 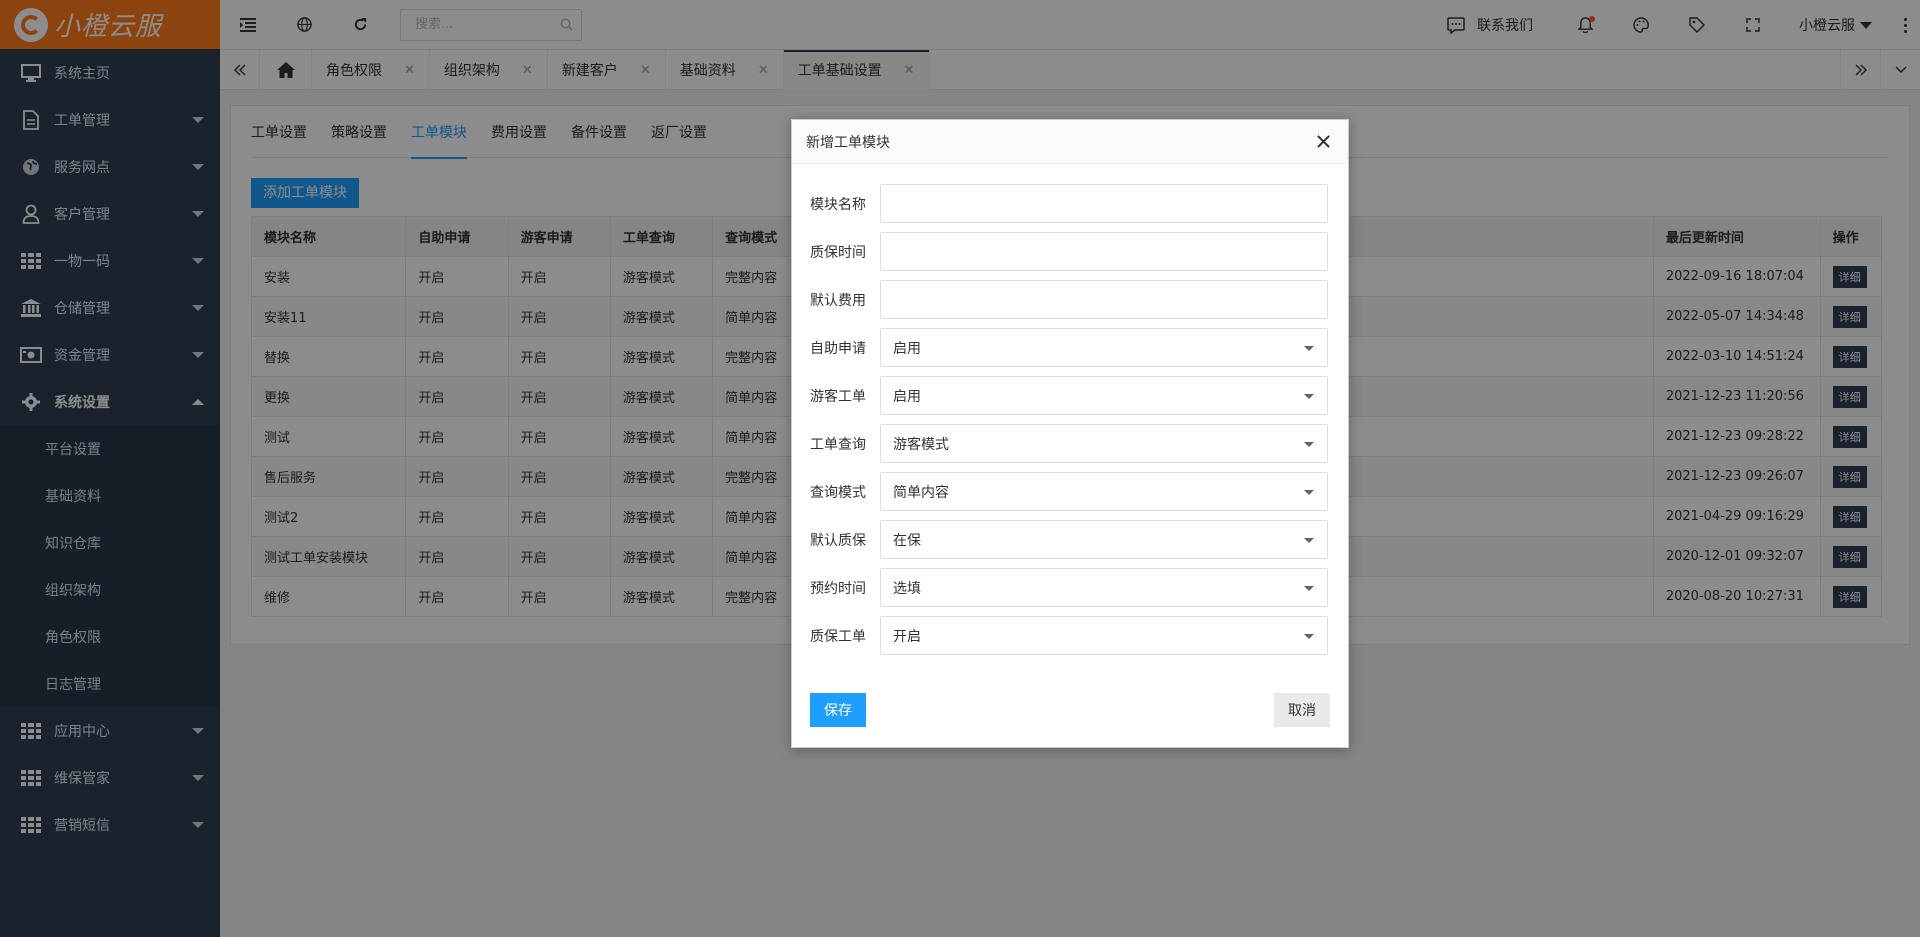 What do you see at coordinates (838, 396) in the screenshot?
I see `field-label: 游客工单` at bounding box center [838, 396].